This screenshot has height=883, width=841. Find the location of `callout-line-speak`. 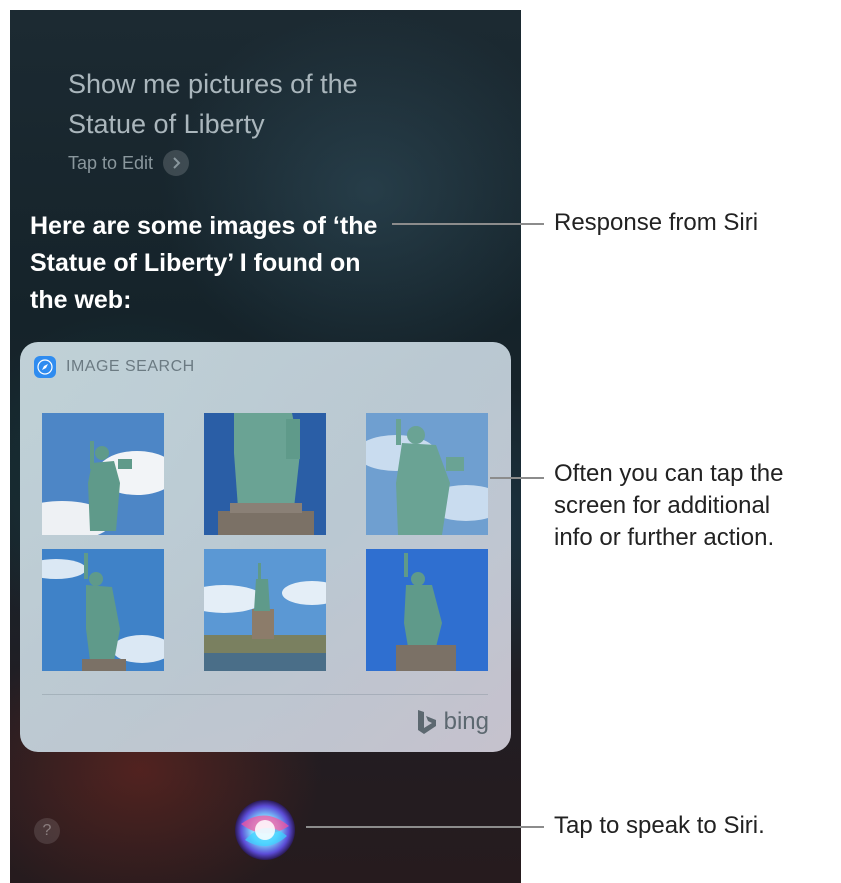

callout-line-speak is located at coordinates (425, 827).